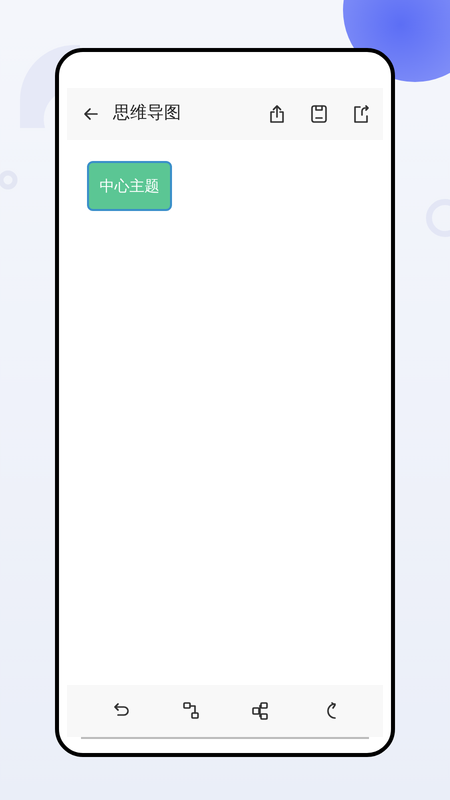  Describe the element at coordinates (277, 114) in the screenshot. I see `share-button` at that location.